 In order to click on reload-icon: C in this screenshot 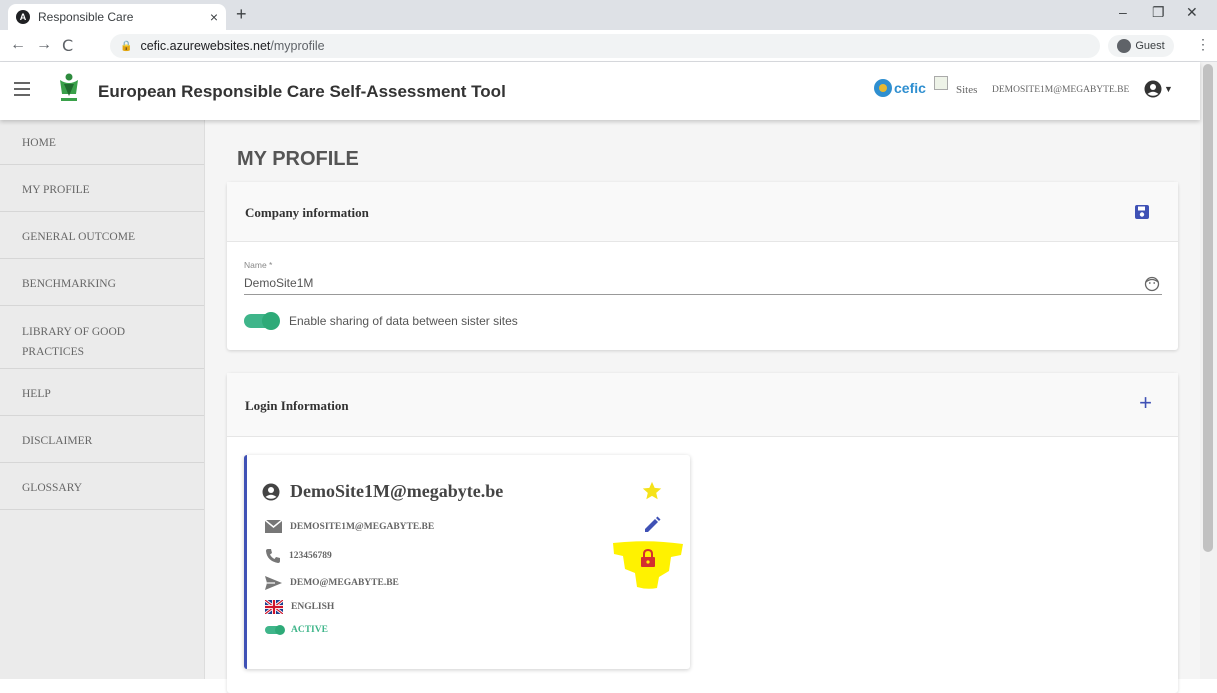, I will do `click(67, 45)`.